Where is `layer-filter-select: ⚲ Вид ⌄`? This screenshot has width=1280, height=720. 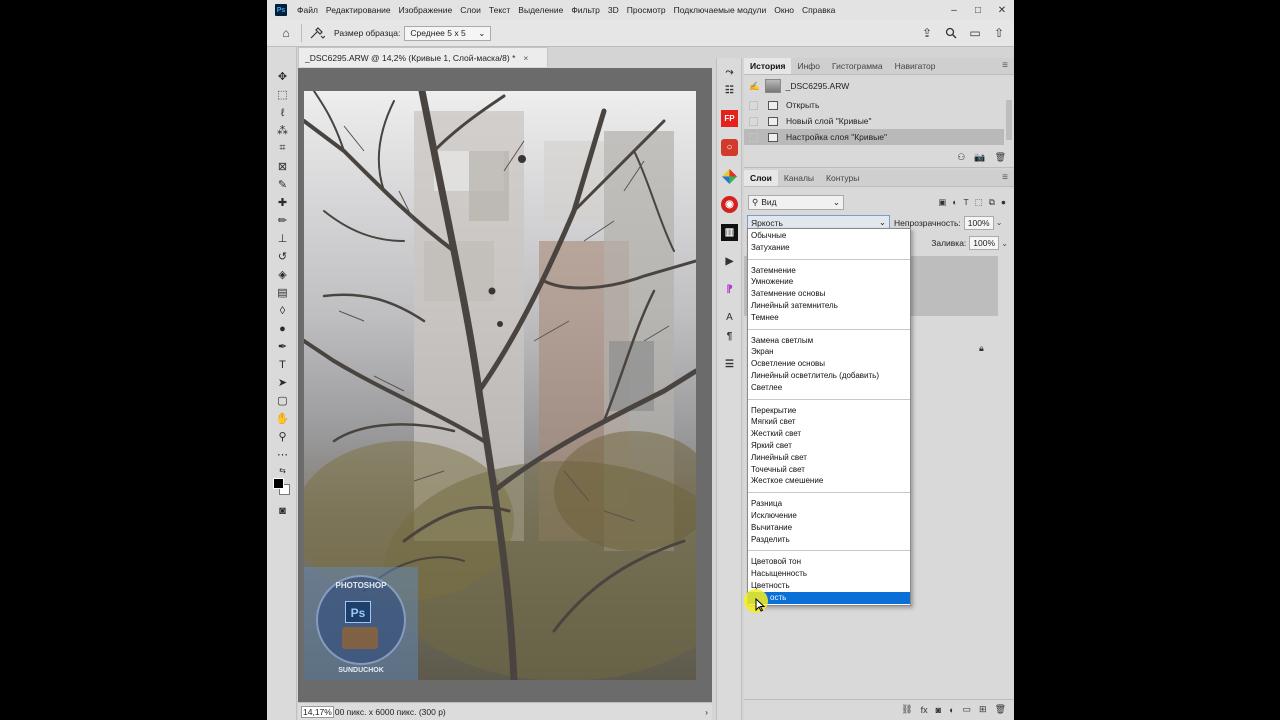 layer-filter-select: ⚲ Вид ⌄ is located at coordinates (796, 202).